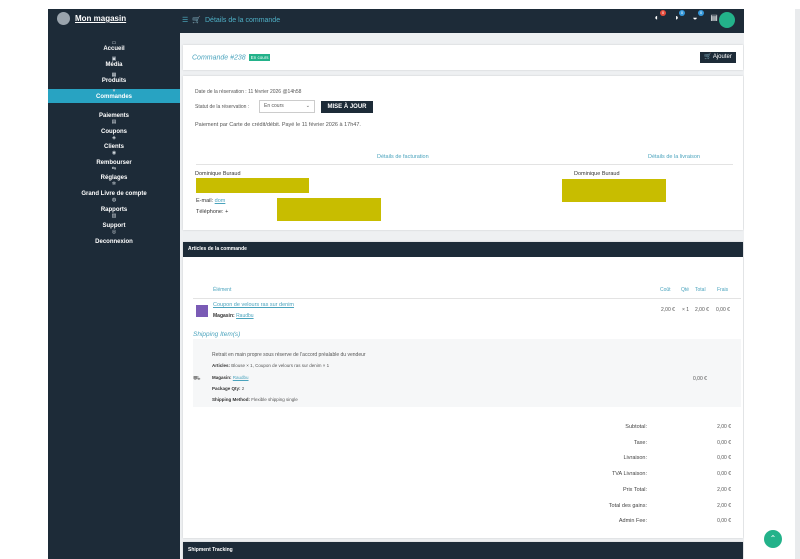 The image size is (800, 559). What do you see at coordinates (220, 201) in the screenshot?
I see `email-link: dom` at bounding box center [220, 201].